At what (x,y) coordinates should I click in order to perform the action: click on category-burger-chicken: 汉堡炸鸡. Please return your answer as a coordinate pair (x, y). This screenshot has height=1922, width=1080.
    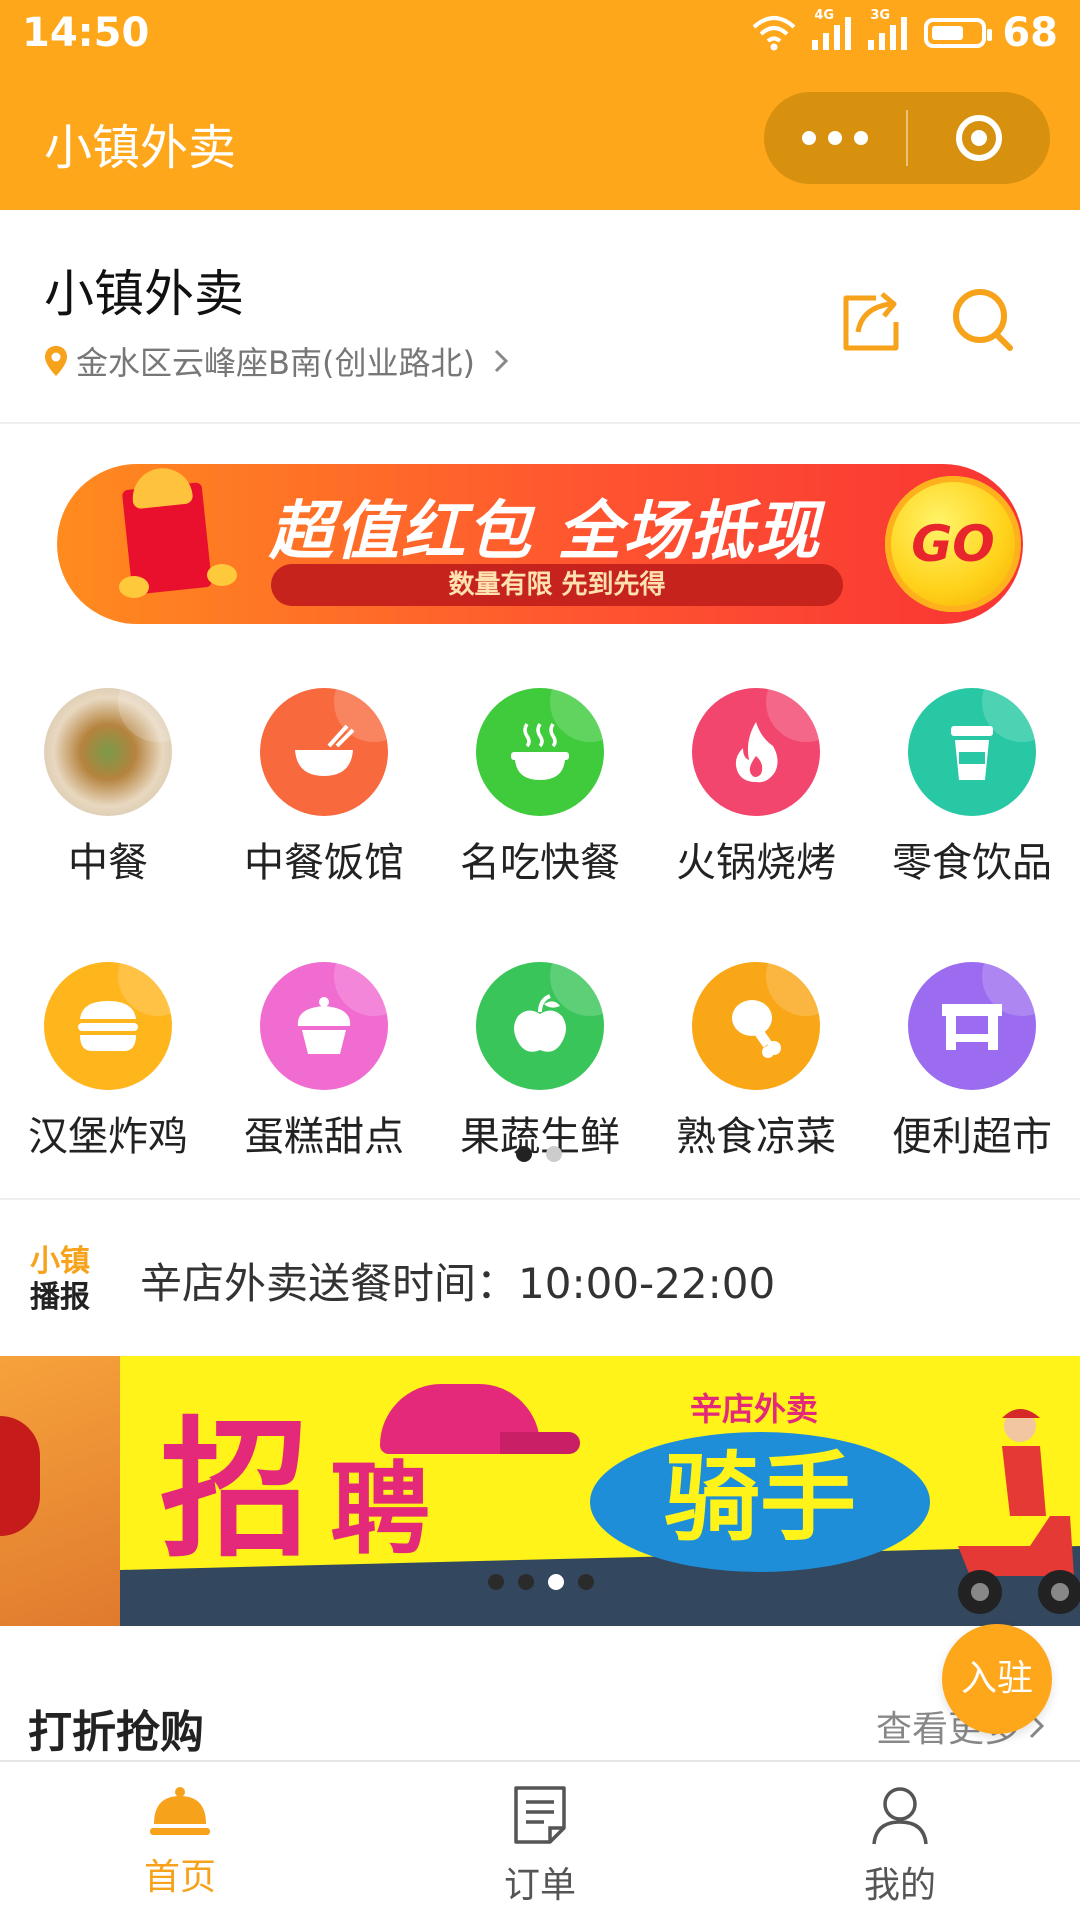
    Looking at the image, I should click on (108, 1062).